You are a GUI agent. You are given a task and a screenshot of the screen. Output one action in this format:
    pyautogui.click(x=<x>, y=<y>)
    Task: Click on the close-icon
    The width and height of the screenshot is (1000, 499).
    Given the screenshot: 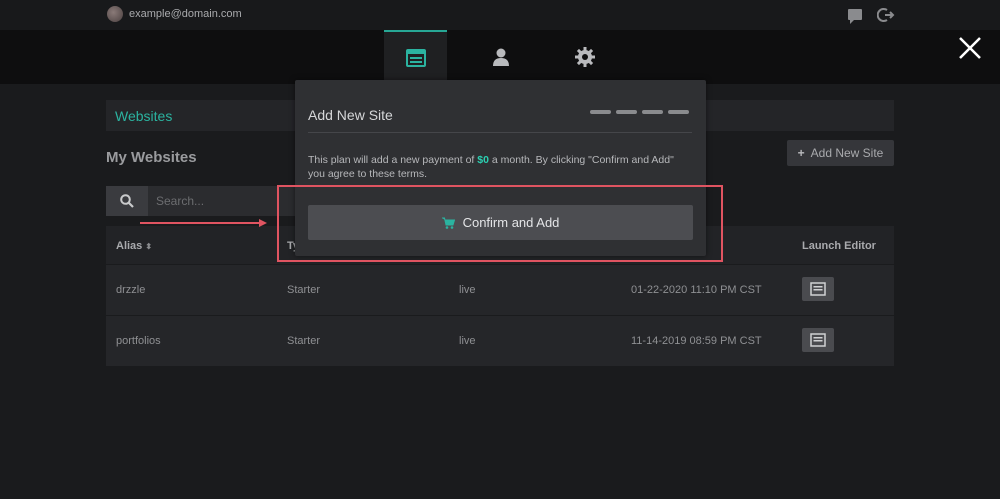 What is the action you would take?
    pyautogui.click(x=970, y=48)
    